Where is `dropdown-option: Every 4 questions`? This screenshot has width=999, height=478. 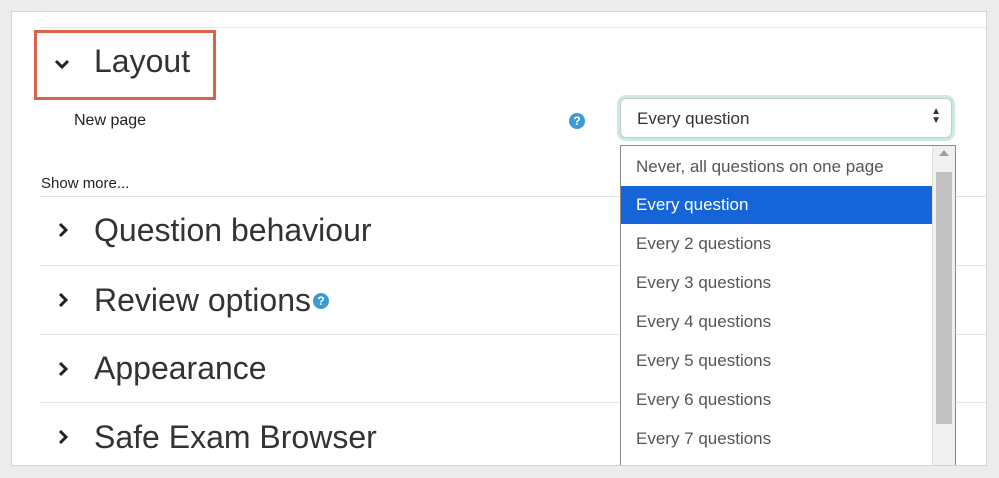 dropdown-option: Every 4 questions is located at coordinates (776, 322).